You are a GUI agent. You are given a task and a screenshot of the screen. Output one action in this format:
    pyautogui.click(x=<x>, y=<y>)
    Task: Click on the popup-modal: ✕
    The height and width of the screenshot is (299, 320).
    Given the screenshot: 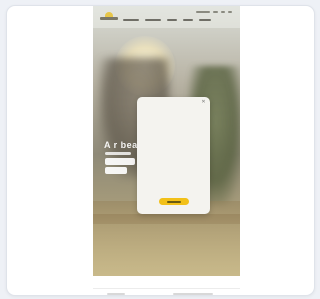 What is the action you would take?
    pyautogui.click(x=173, y=155)
    